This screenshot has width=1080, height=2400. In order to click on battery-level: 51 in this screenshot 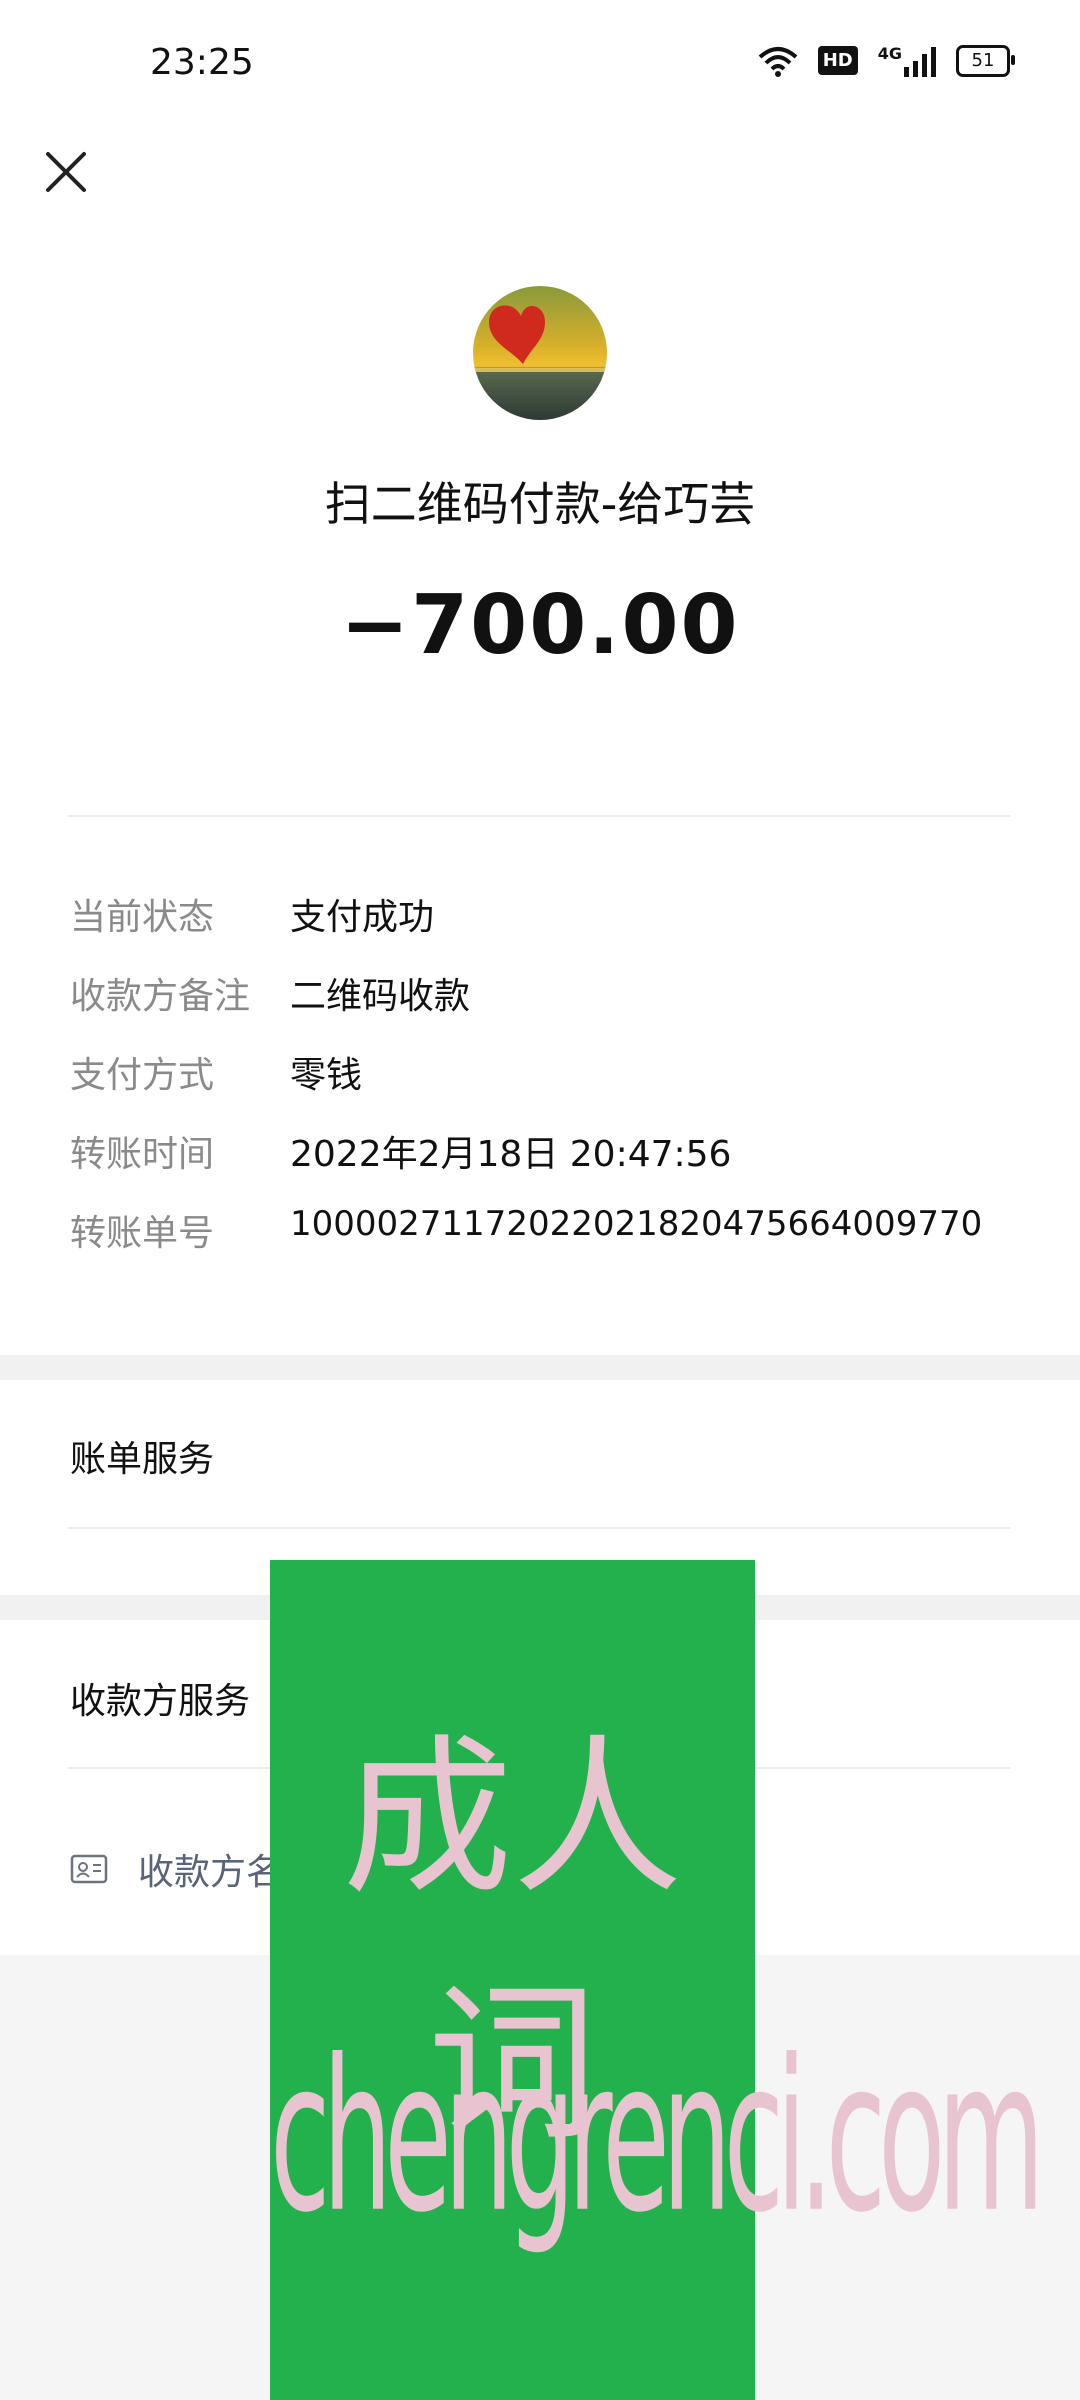, I will do `click(983, 60)`.